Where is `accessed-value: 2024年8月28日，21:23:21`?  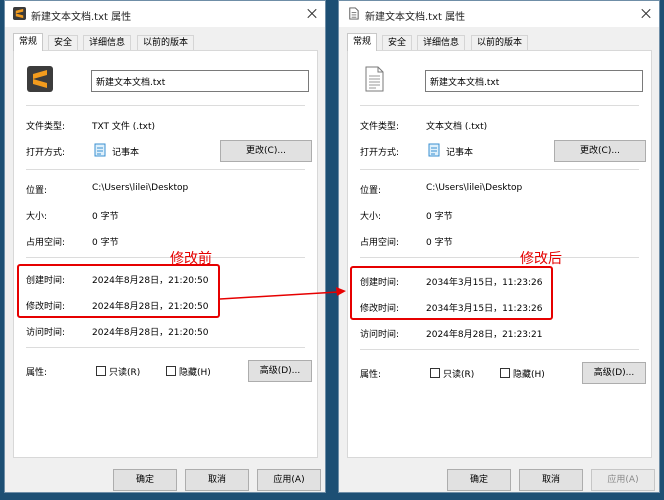
accessed-value: 2024年8月28日，21:23:21 is located at coordinates (484, 335).